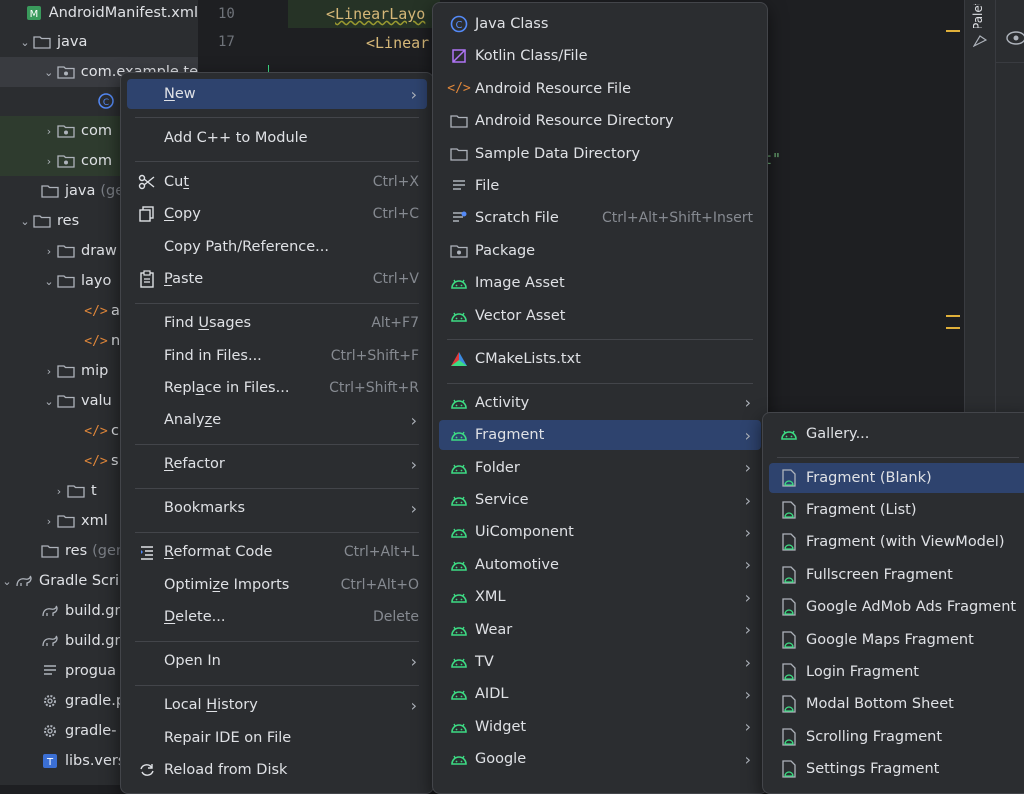  Describe the element at coordinates (600, 251) in the screenshot. I see `new-menu-item: Package` at that location.